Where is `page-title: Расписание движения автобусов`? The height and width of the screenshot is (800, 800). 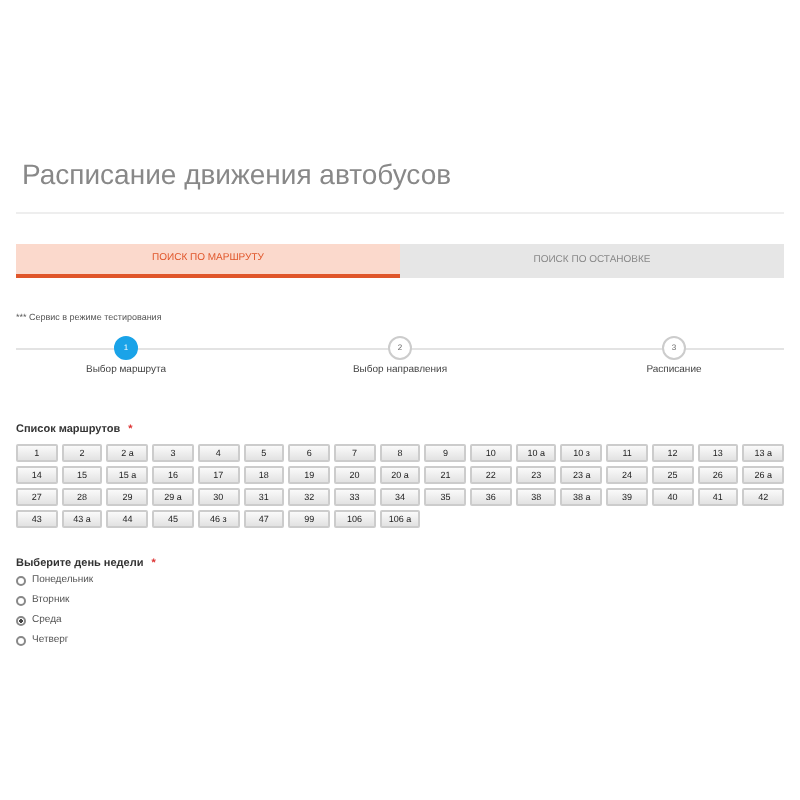
page-title: Расписание движения автобусов is located at coordinates (238, 174).